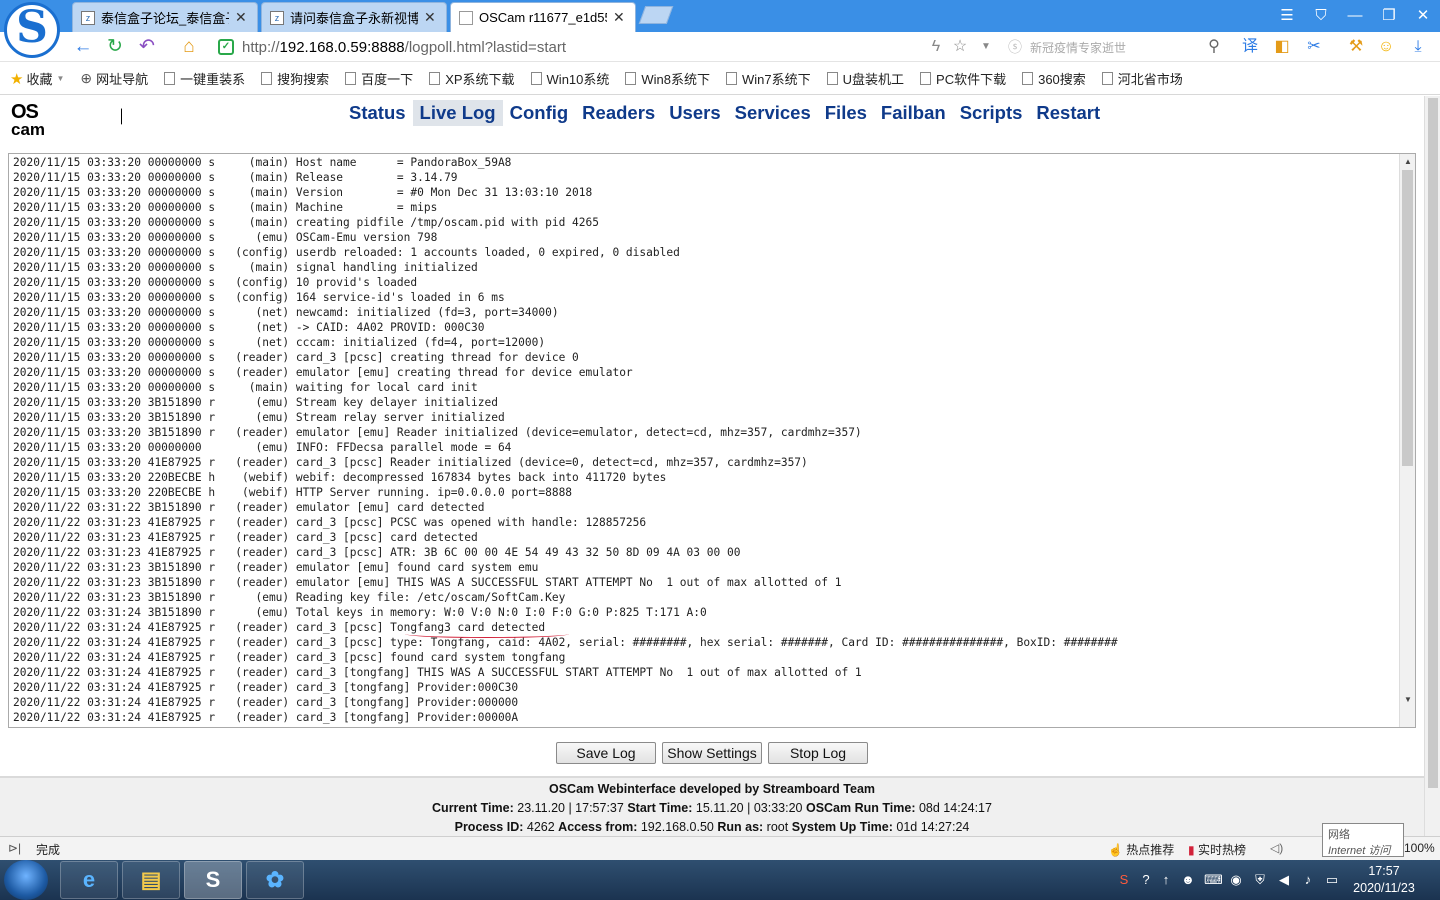  Describe the element at coordinates (1408, 162) in the screenshot. I see `scroll-up-icon: ▲` at that location.